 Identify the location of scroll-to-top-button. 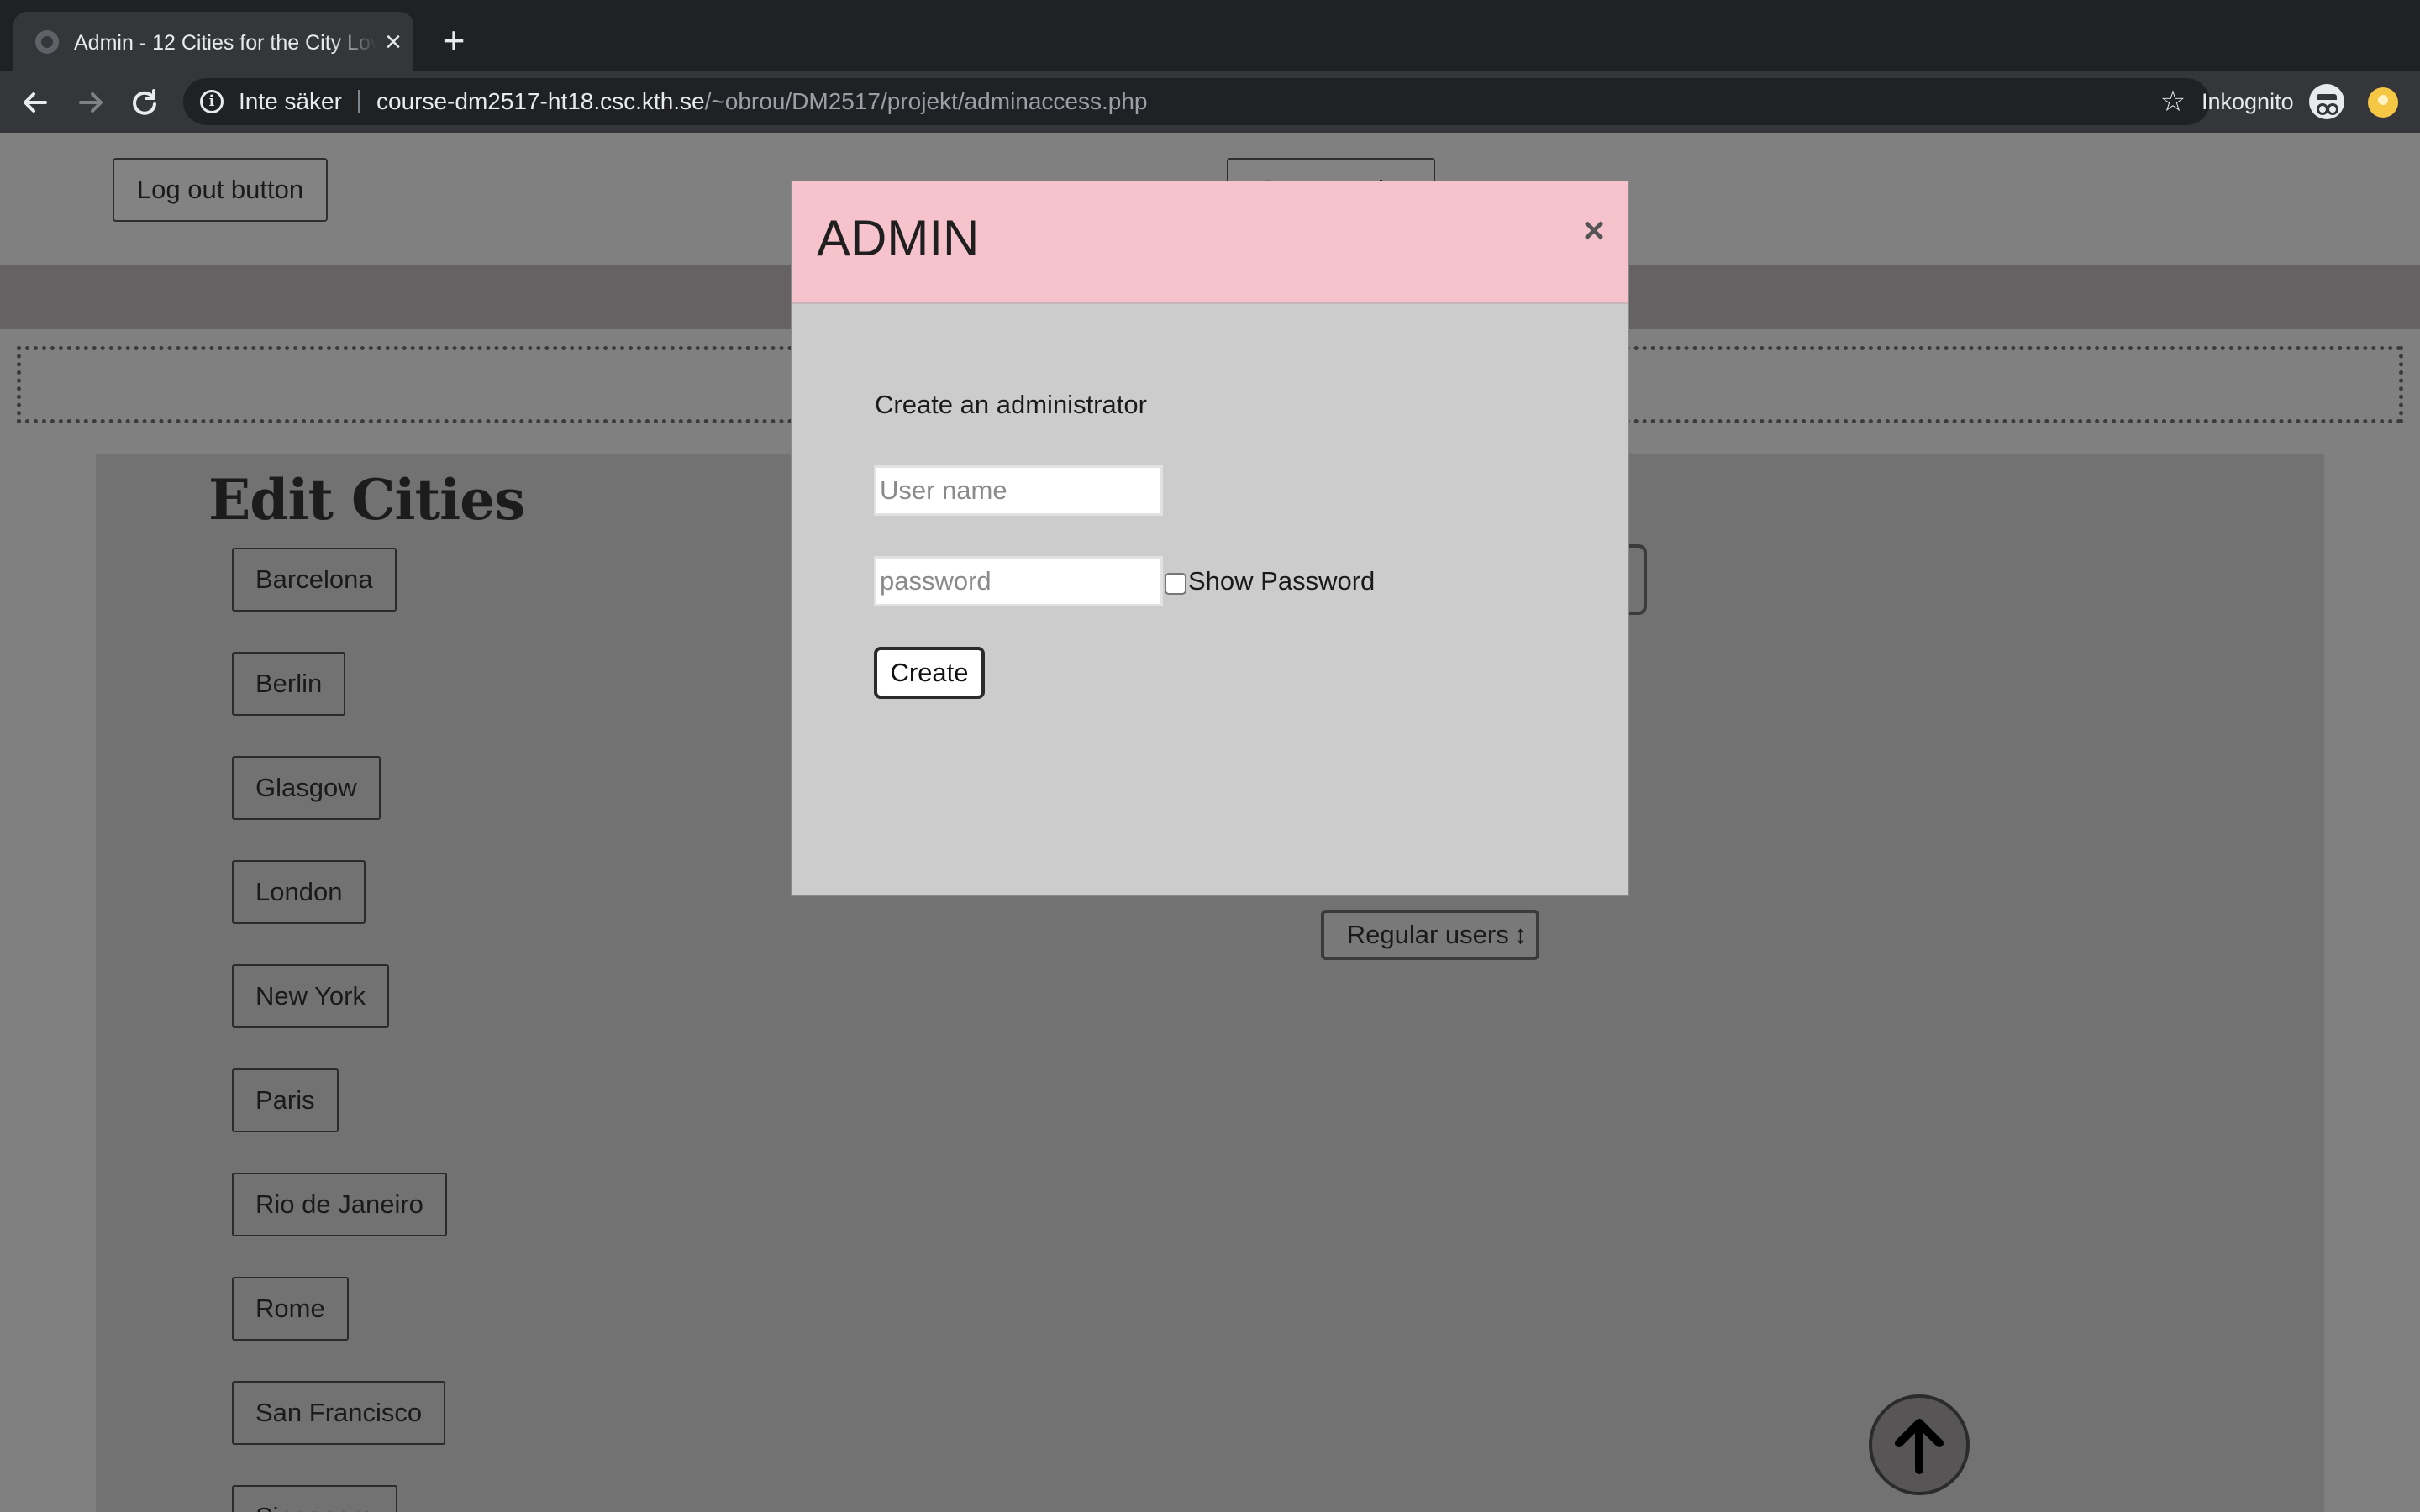
(1920, 1444).